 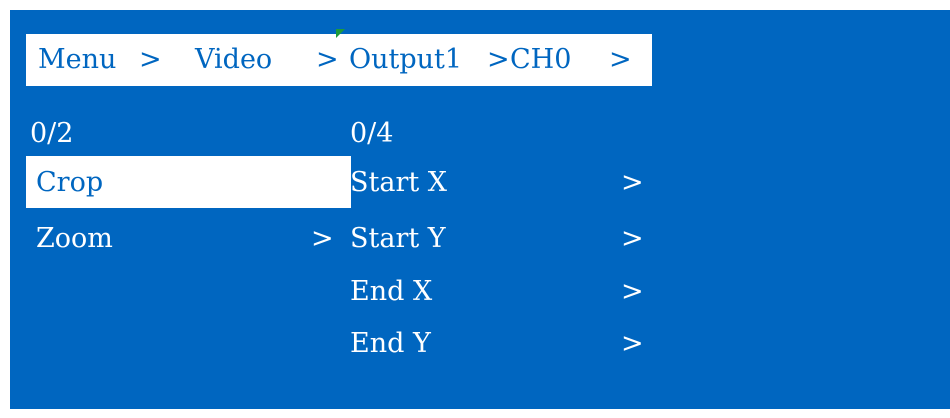 What do you see at coordinates (70, 182) in the screenshot?
I see `menu-item-label: Crop` at bounding box center [70, 182].